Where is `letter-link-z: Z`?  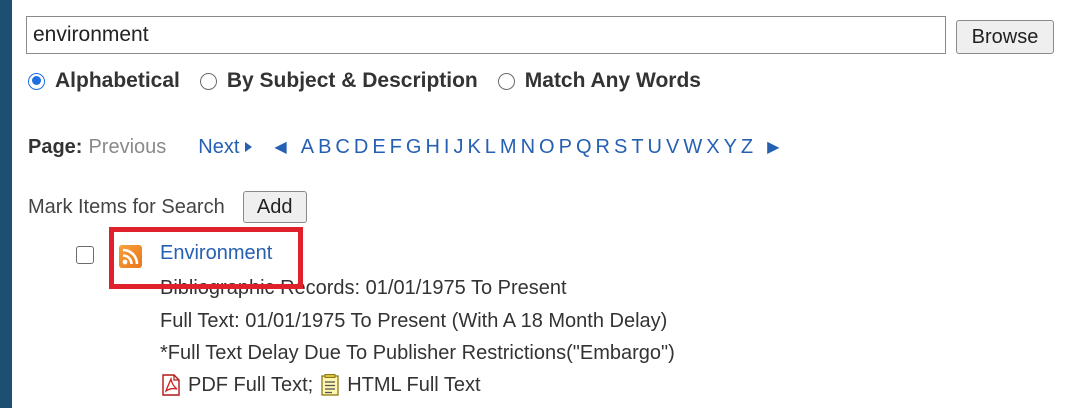
letter-link-z: Z is located at coordinates (747, 147).